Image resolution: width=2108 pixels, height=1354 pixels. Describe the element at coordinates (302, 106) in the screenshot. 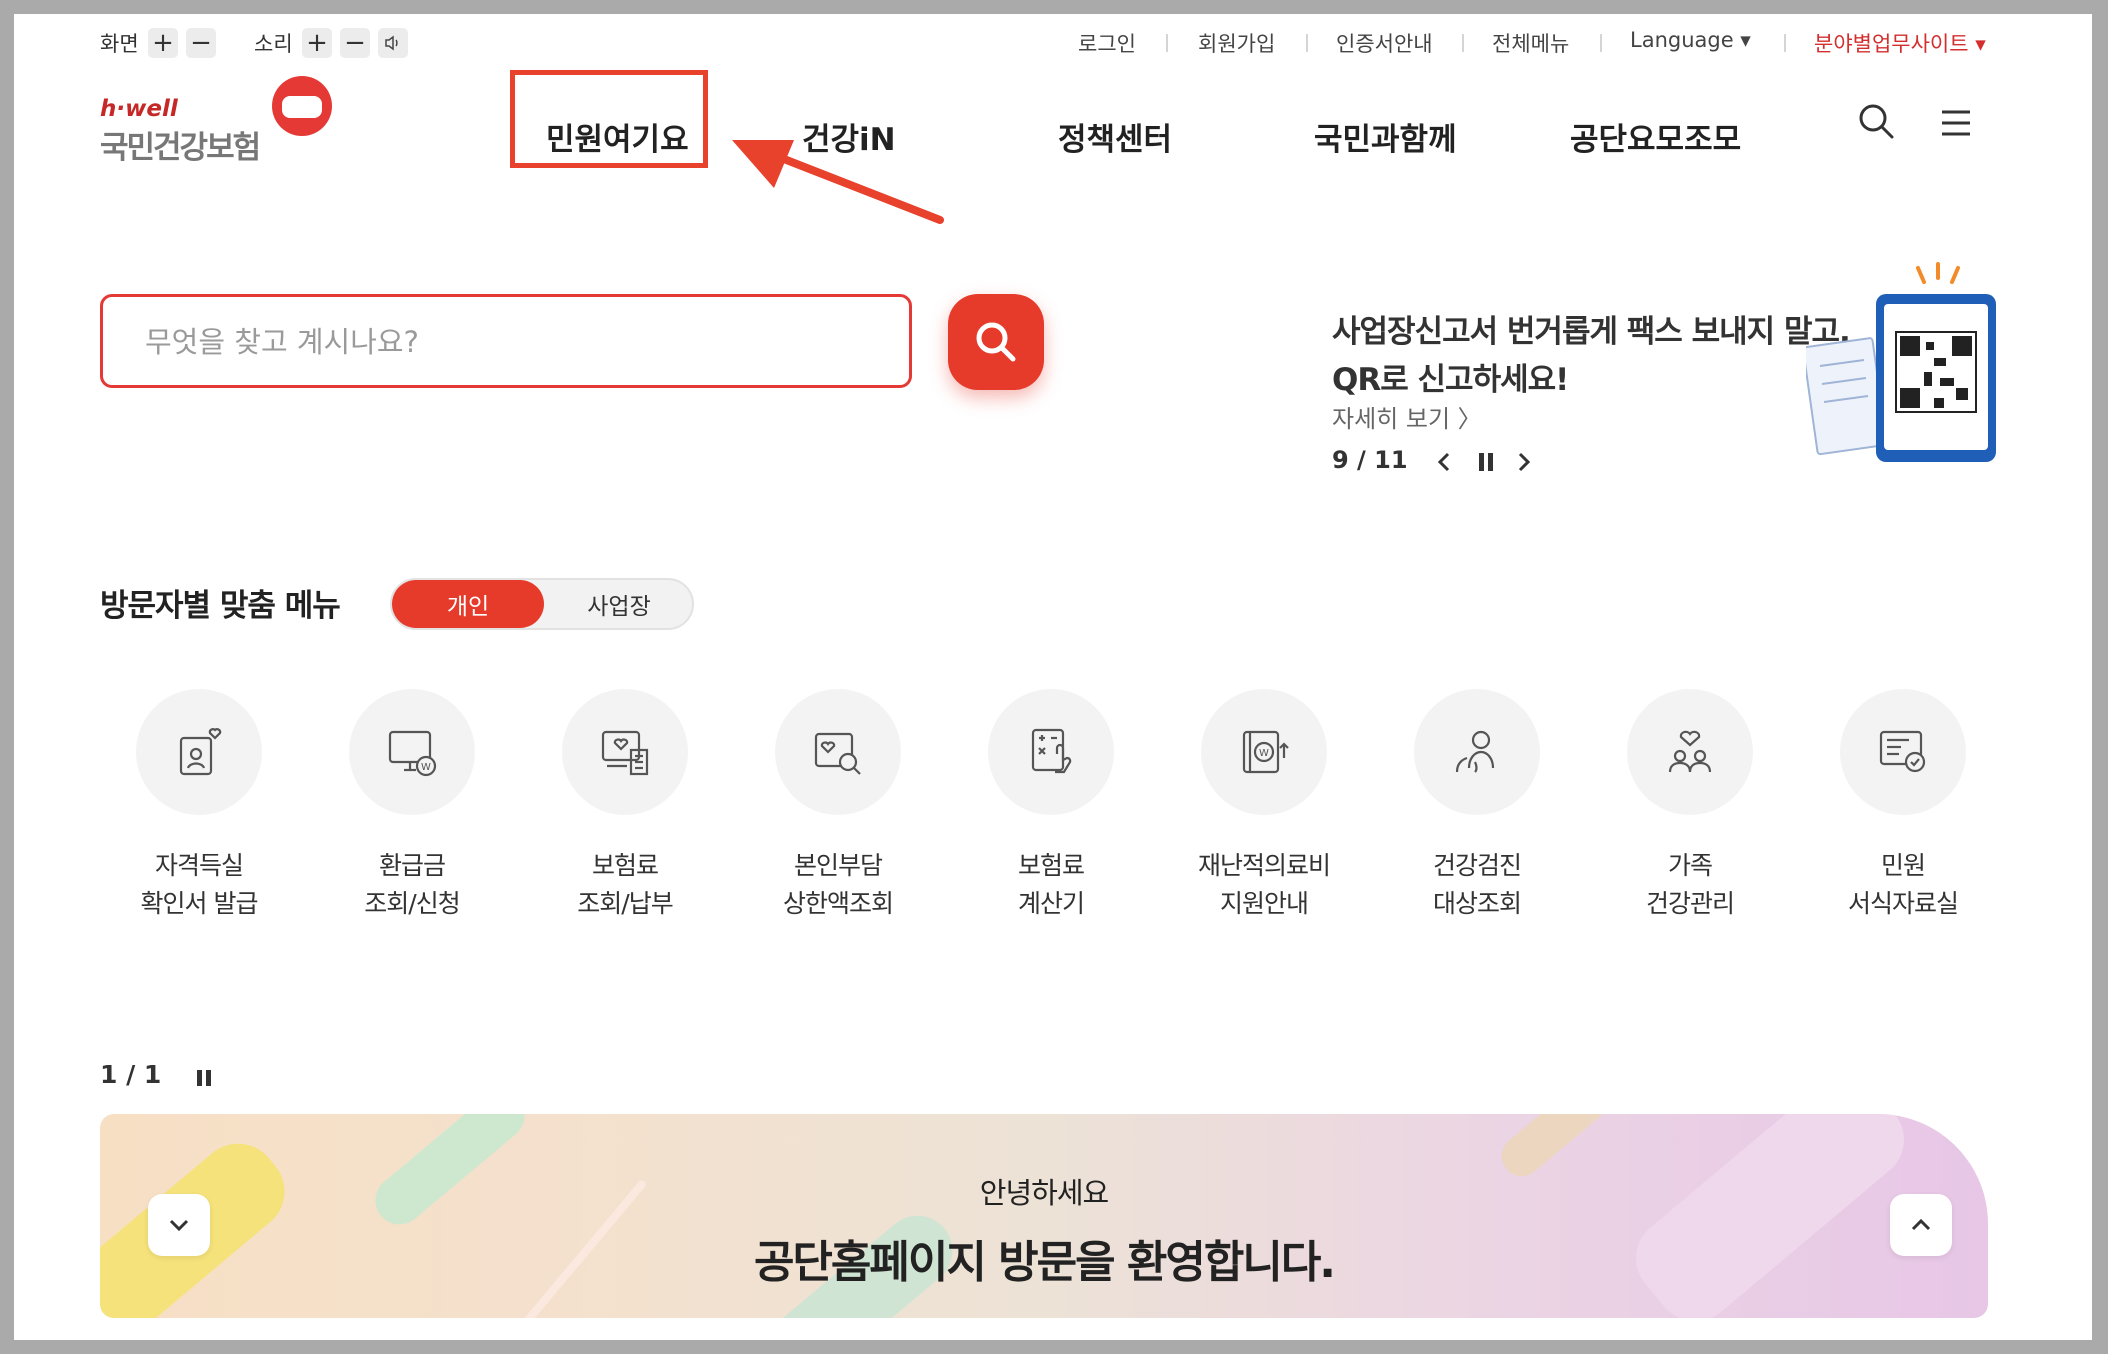

I see `logo-mark-icon` at that location.